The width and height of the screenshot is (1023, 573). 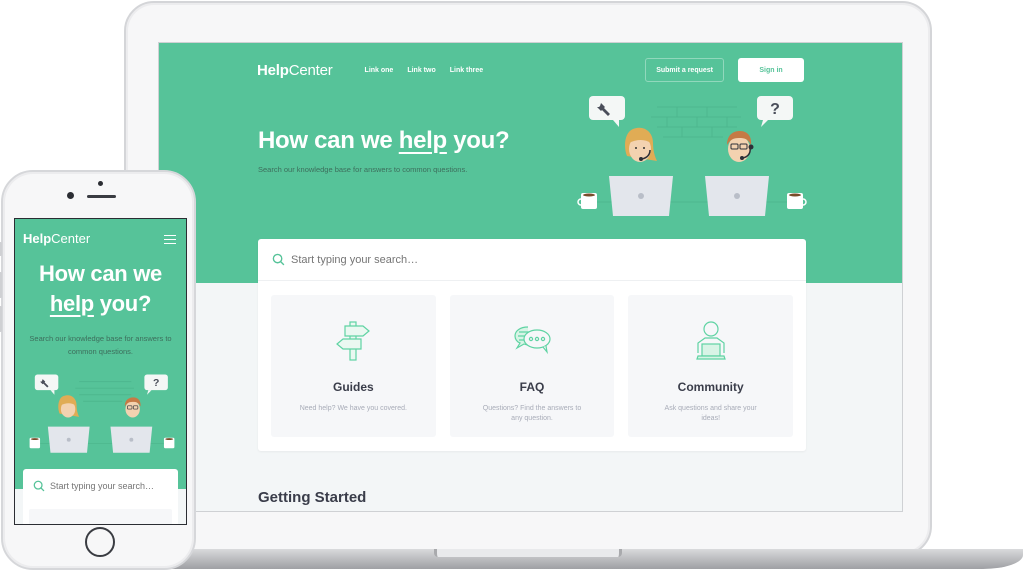 I want to click on phone-speaker, so click(x=101, y=196).